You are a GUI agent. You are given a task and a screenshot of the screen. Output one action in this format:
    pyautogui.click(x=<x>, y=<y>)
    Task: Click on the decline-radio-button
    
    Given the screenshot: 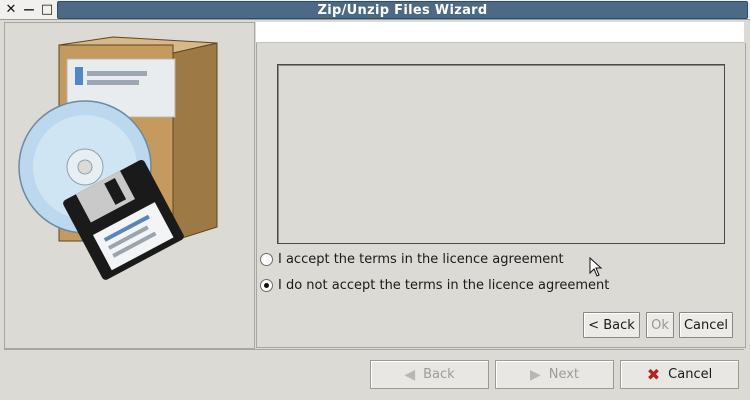 What is the action you would take?
    pyautogui.click(x=266, y=285)
    